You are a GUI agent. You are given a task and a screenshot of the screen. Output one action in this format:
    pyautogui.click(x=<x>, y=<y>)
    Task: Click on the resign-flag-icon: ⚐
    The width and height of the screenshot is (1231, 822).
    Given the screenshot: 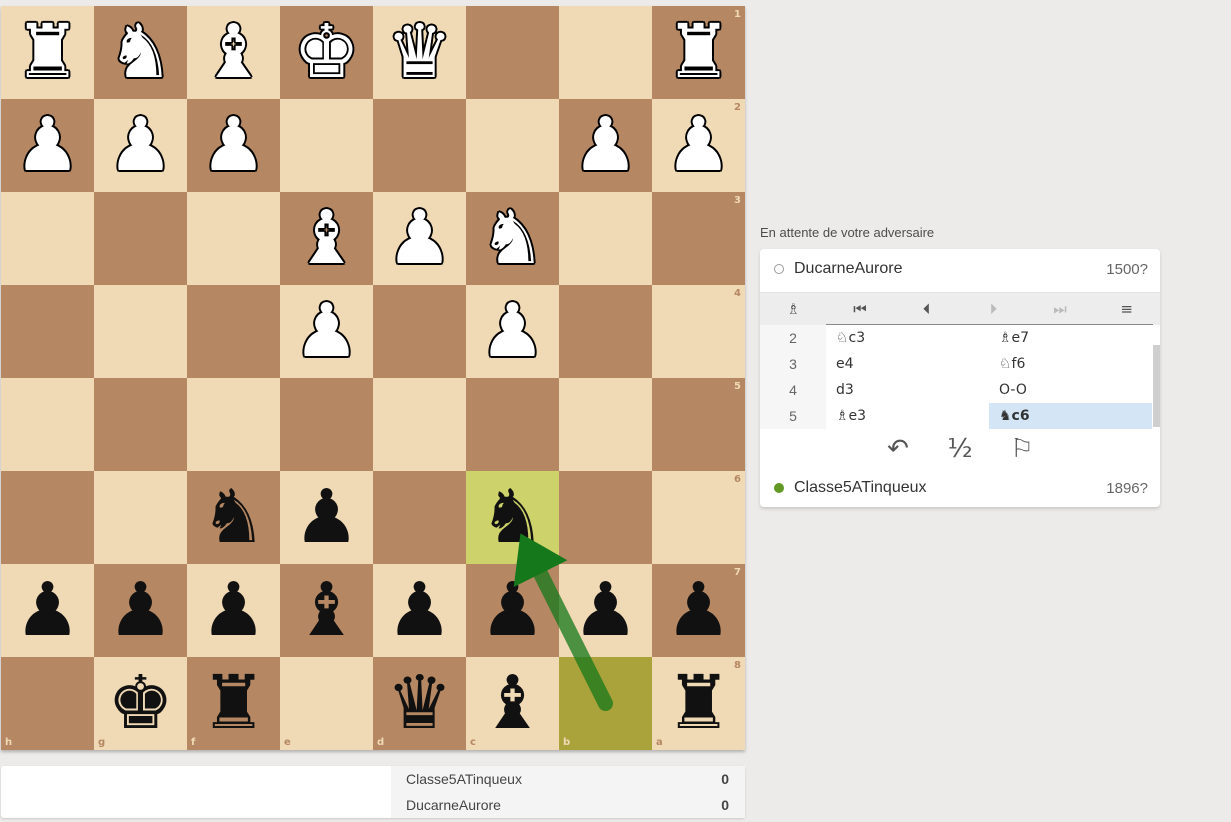 What is the action you would take?
    pyautogui.click(x=1022, y=449)
    